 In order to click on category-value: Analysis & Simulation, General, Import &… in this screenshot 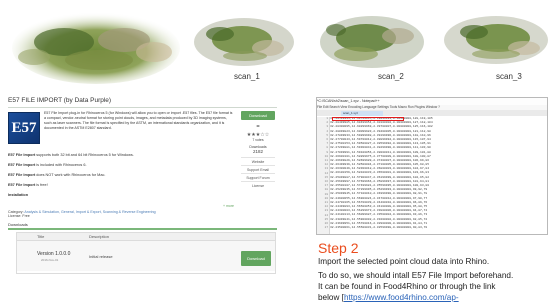, I will do `click(89, 212)`.